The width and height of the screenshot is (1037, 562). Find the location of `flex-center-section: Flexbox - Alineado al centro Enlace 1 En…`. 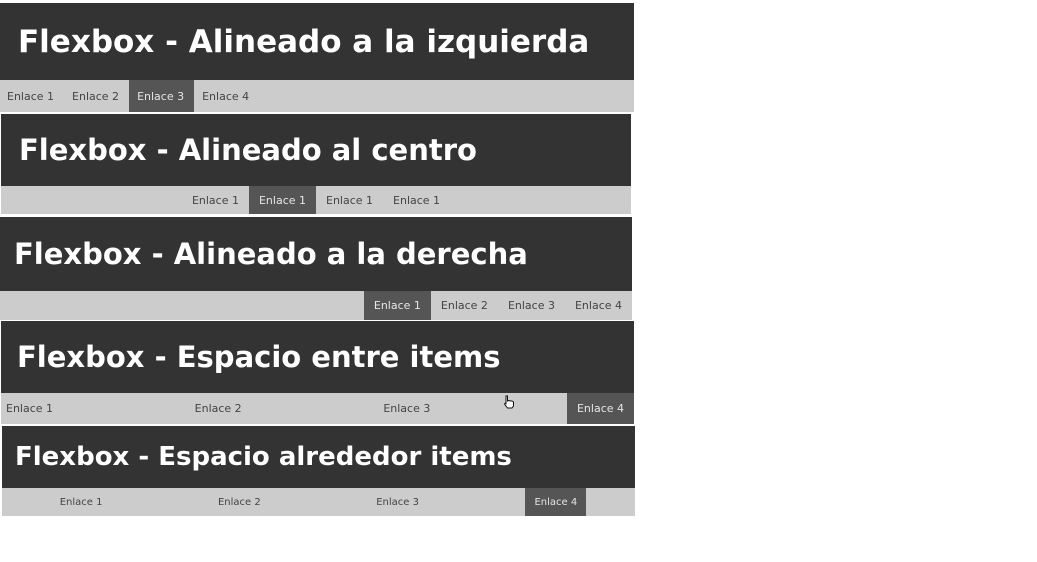

flex-center-section: Flexbox - Alineado al centro Enlace 1 En… is located at coordinates (316, 164).